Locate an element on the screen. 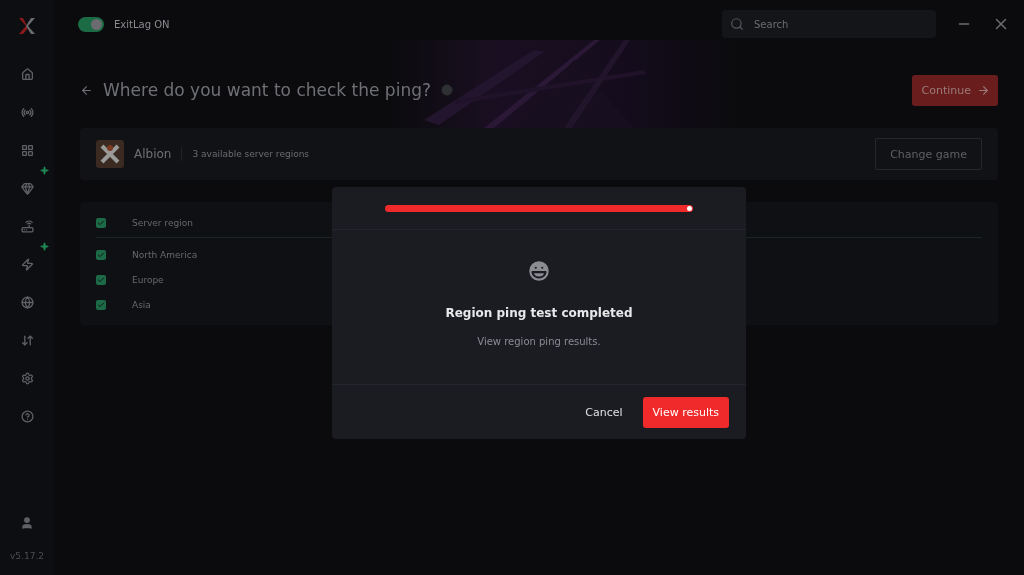  arrow-right-icon is located at coordinates (983, 90).